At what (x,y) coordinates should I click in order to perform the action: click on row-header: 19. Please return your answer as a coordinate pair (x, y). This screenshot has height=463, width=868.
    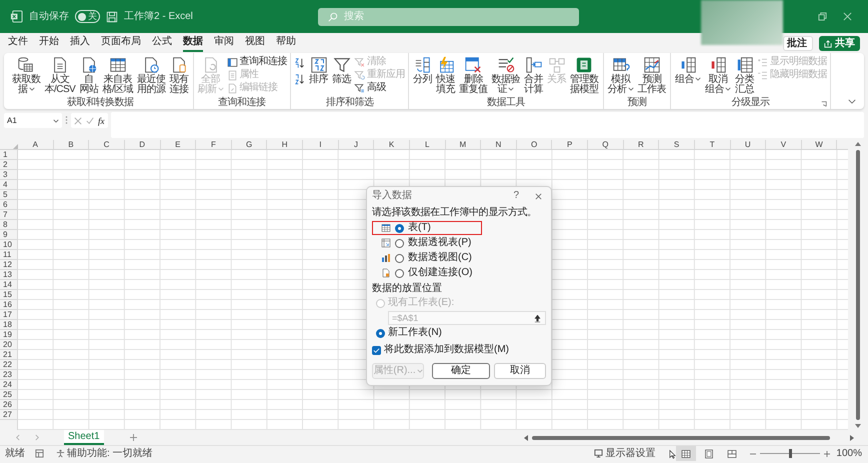
    Looking at the image, I should click on (8, 335).